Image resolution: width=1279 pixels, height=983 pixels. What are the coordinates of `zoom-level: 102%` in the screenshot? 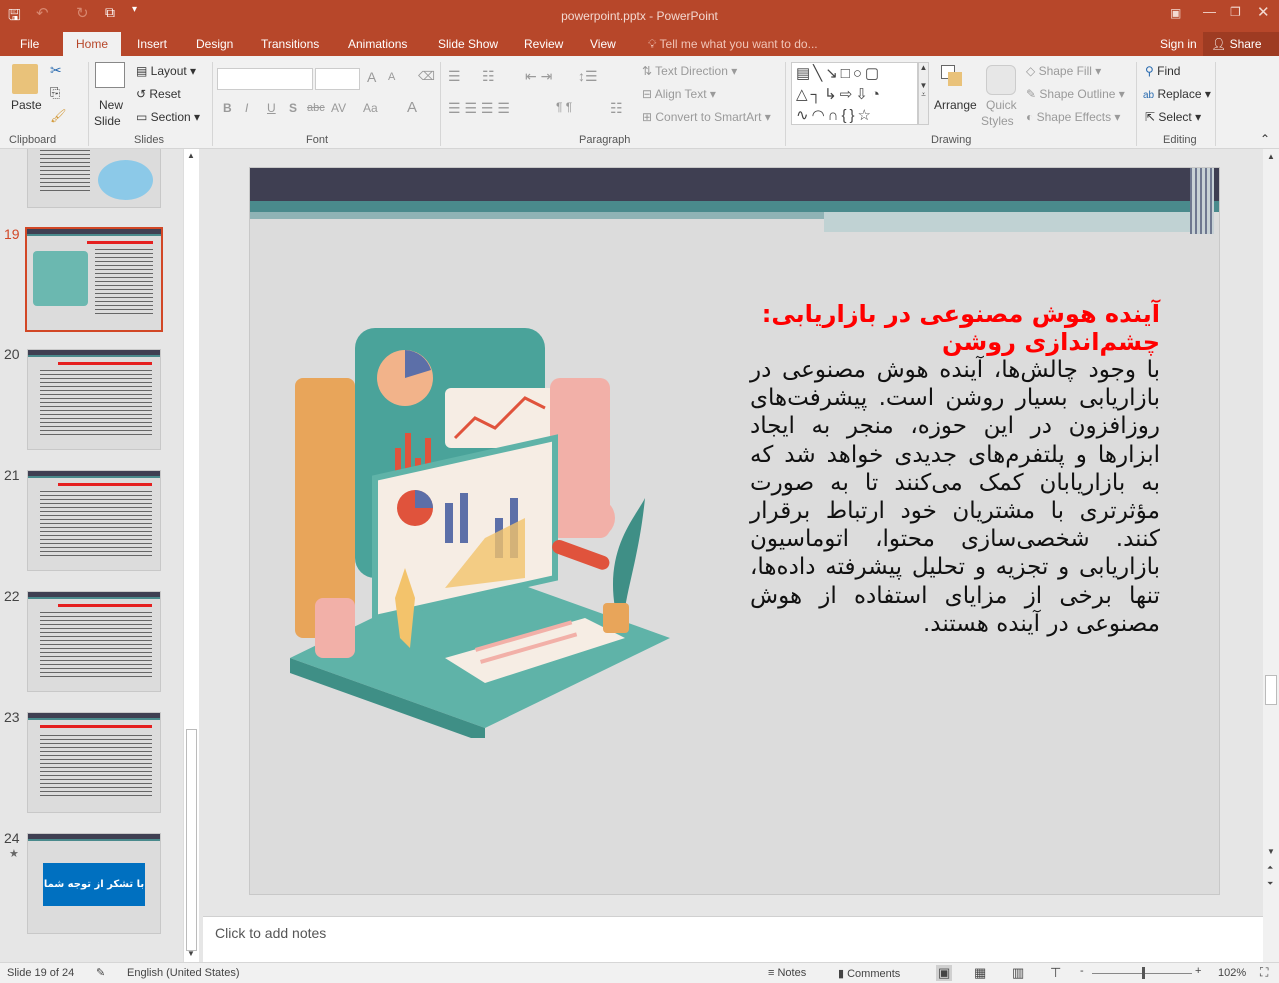 It's located at (1232, 973).